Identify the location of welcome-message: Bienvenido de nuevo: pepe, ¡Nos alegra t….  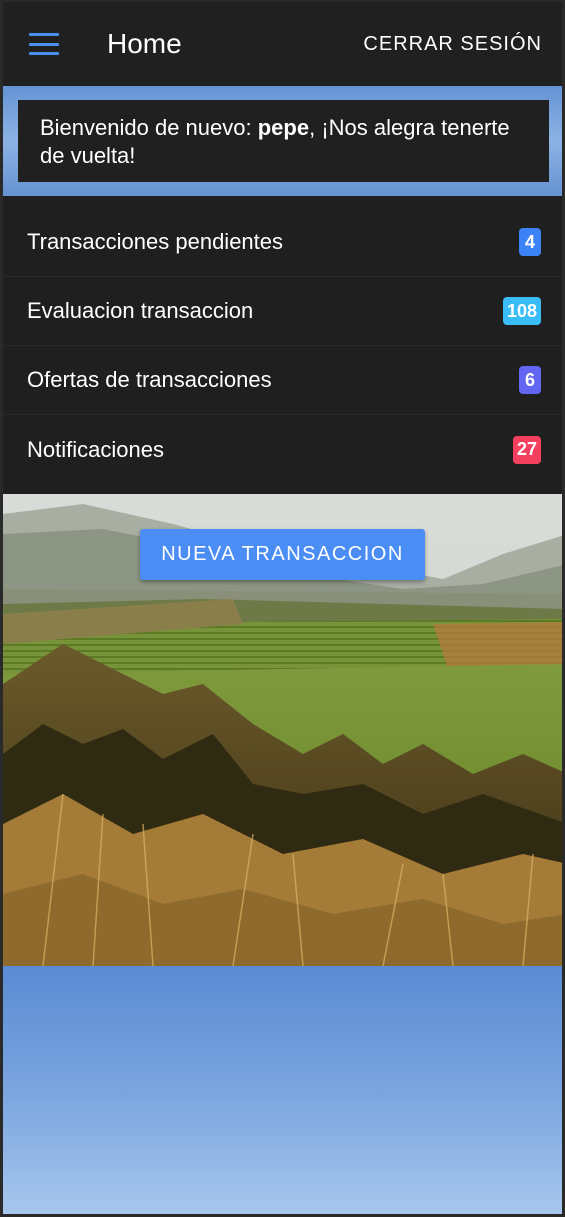
(283, 141).